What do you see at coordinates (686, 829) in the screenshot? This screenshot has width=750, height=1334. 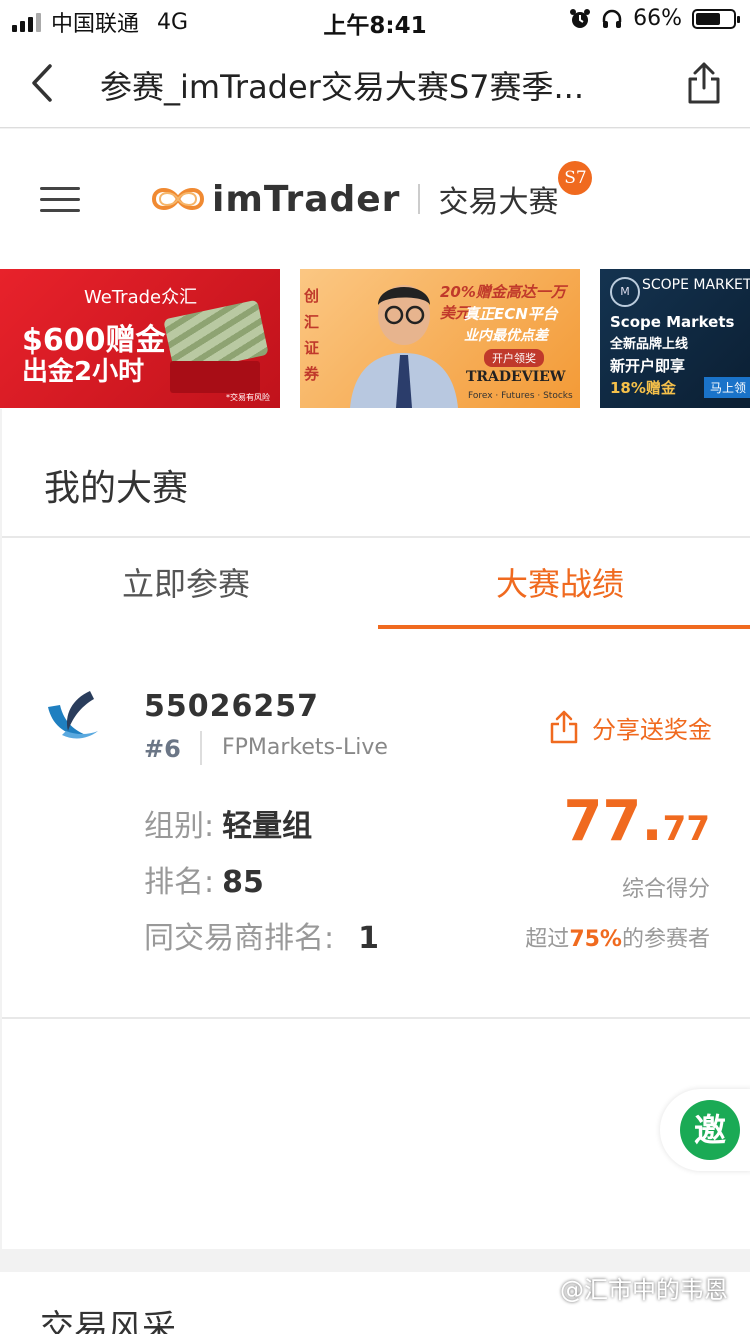 I see `score-decimal: 77` at bounding box center [686, 829].